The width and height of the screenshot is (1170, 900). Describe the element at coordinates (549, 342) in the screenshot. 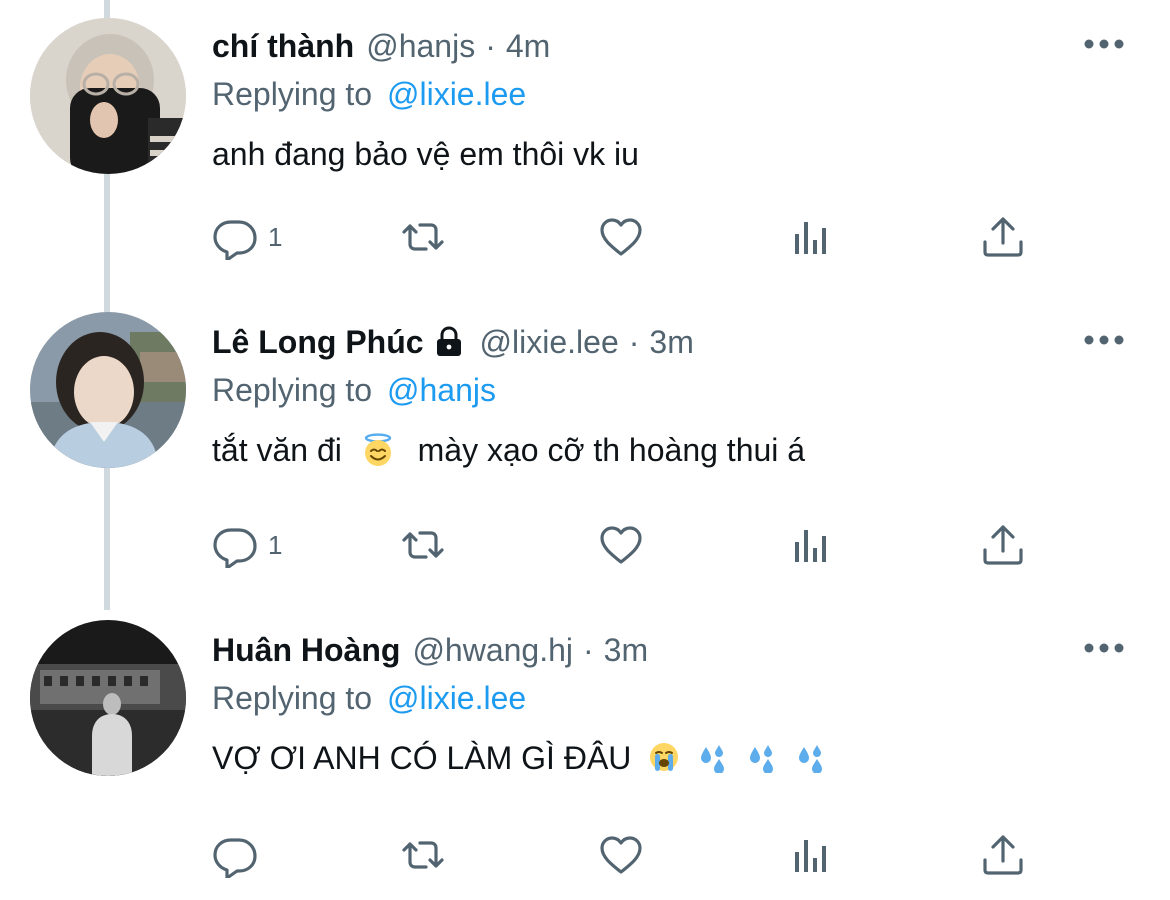

I see `user-handle: @lixie.lee` at that location.